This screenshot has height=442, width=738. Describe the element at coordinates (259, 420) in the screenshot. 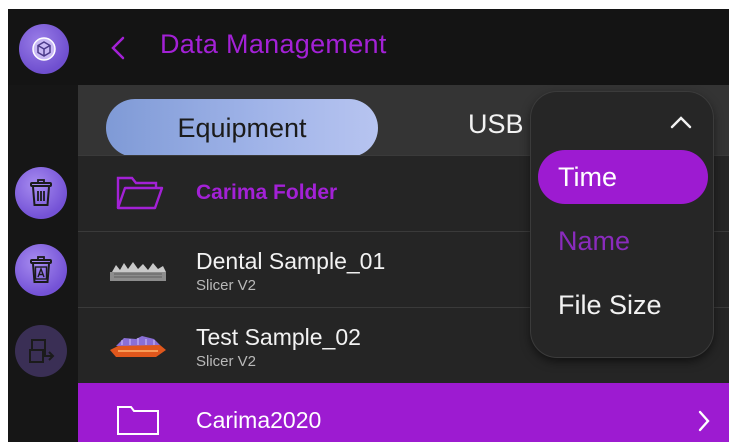

I see `file-name: Carima2020` at that location.